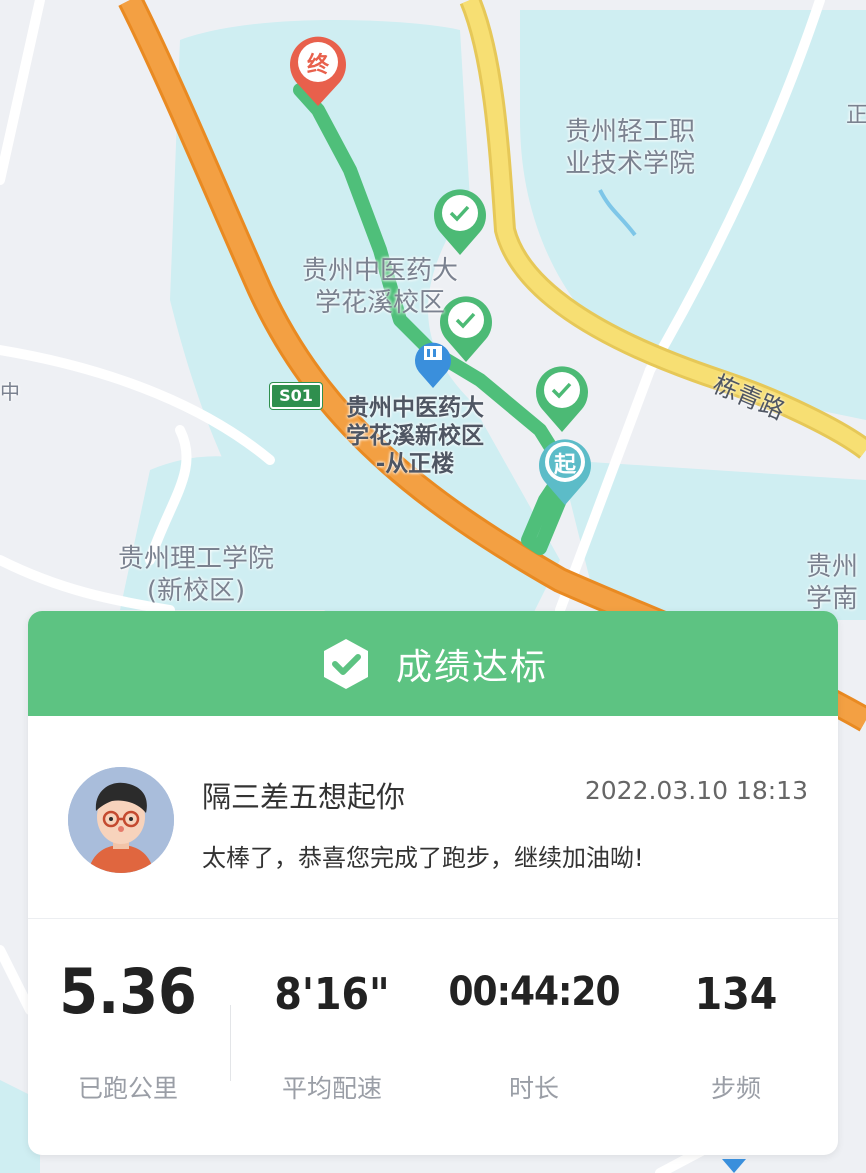 This screenshot has width=866, height=1173. I want to click on map-label-tcm-campus: 贵州中医药大 学花溪校区, so click(380, 287).